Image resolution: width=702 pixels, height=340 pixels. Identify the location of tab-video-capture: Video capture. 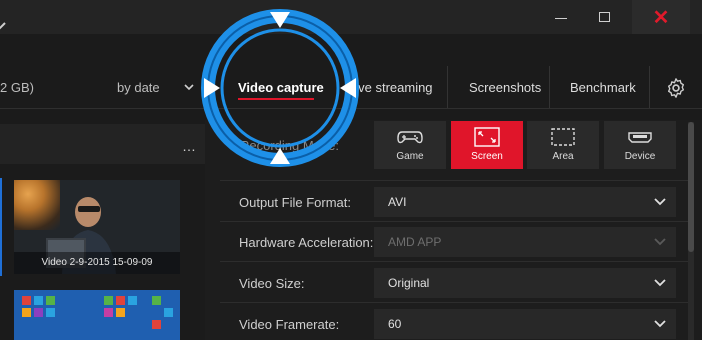
(281, 87).